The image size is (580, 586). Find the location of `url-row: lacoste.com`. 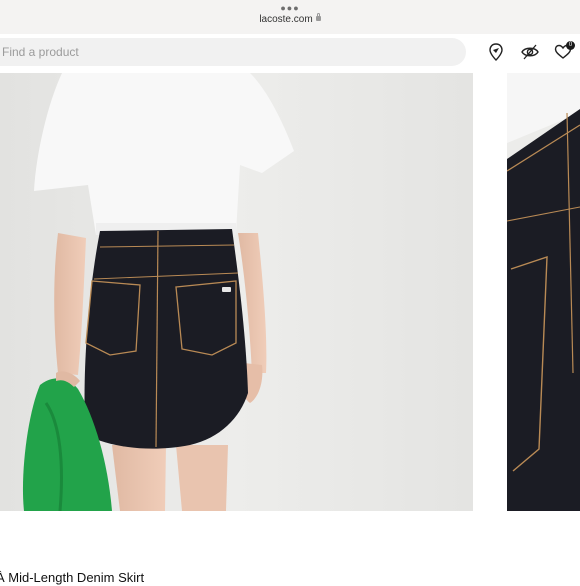

url-row: lacoste.com is located at coordinates (290, 19).